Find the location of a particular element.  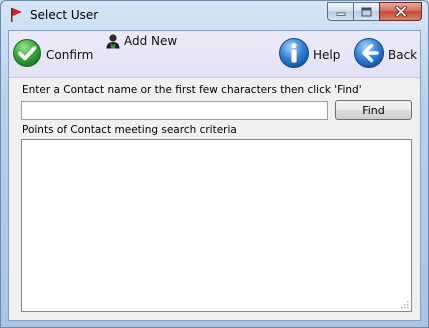

back-label: Back is located at coordinates (403, 55).